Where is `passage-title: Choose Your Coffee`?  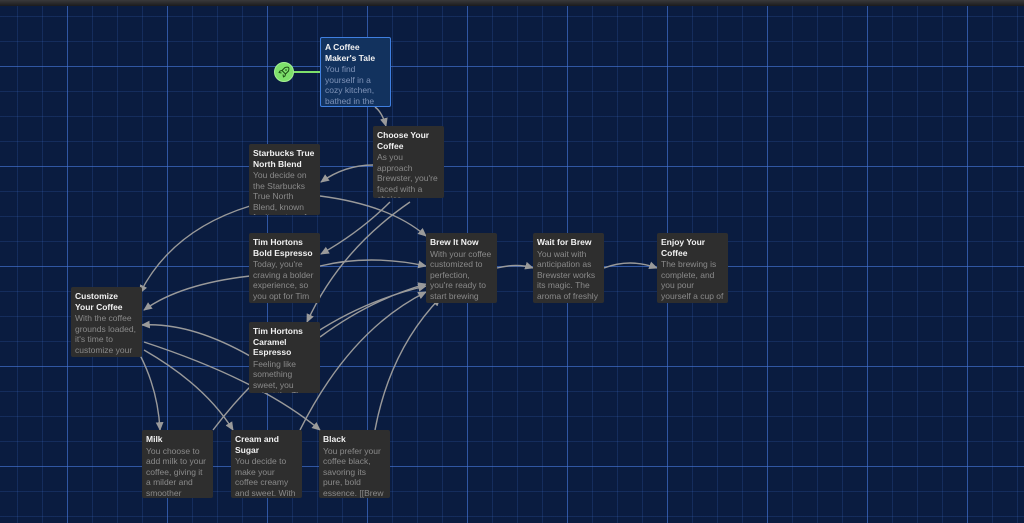
passage-title: Choose Your Coffee is located at coordinates (403, 140).